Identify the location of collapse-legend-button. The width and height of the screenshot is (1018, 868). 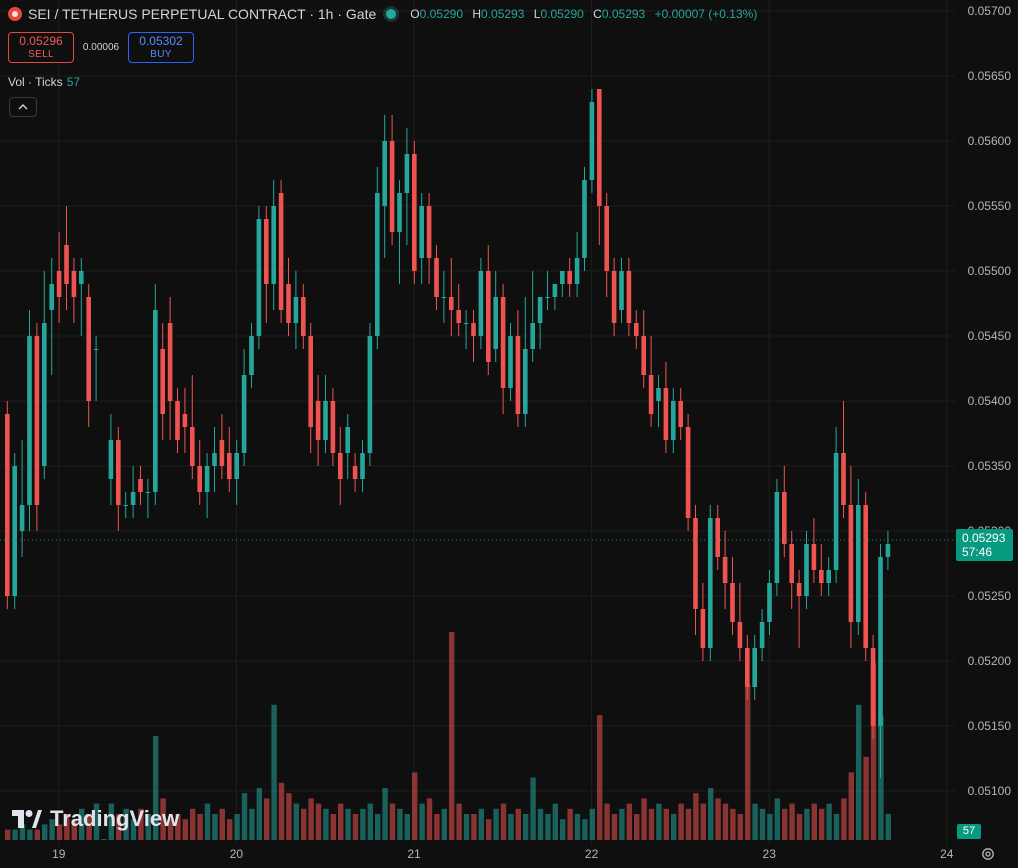
(23, 107).